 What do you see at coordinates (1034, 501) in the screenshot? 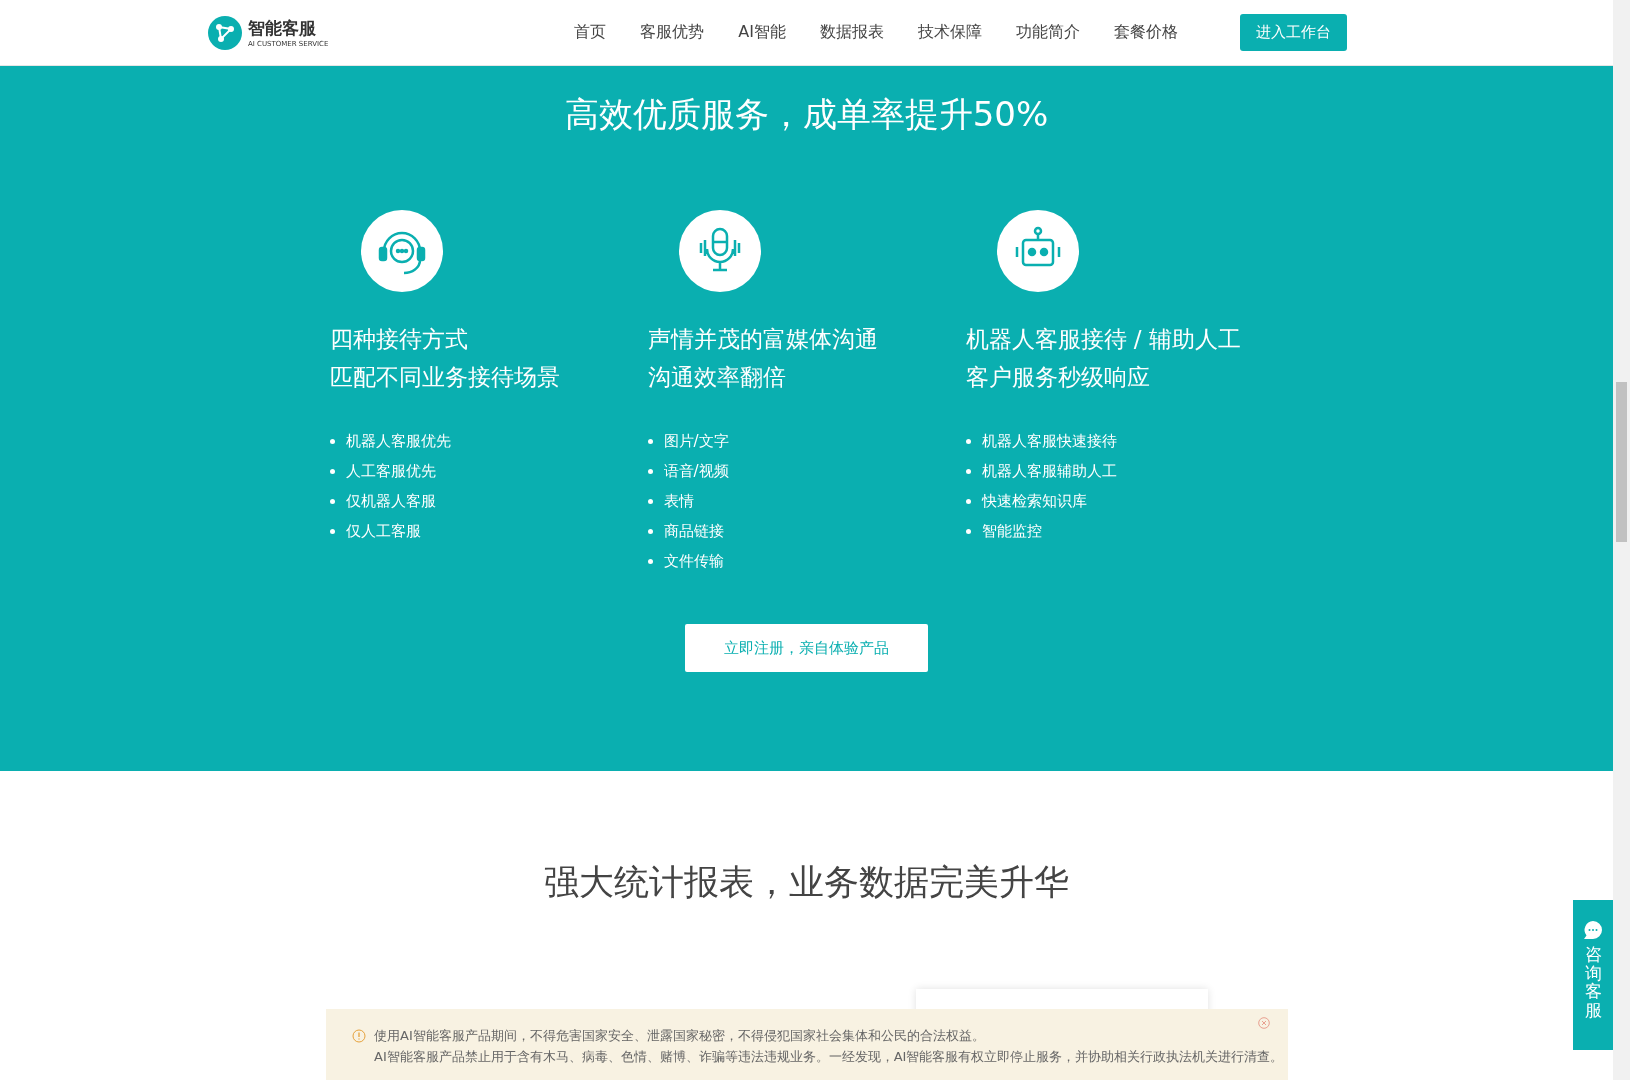
I see `feature-item: 快速检索知识库` at bounding box center [1034, 501].